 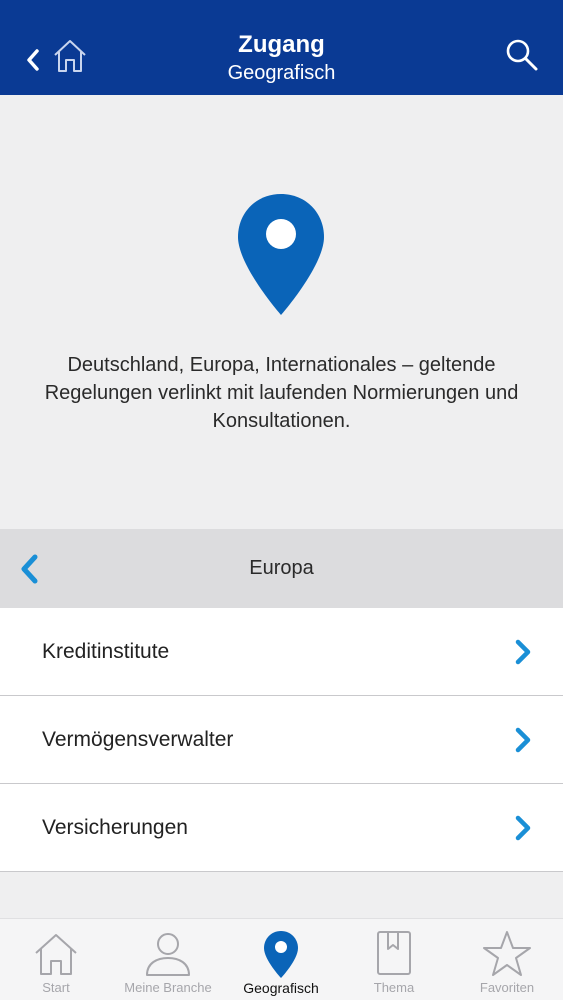 I want to click on app-header: Zugang Geografisch, so click(x=281, y=47).